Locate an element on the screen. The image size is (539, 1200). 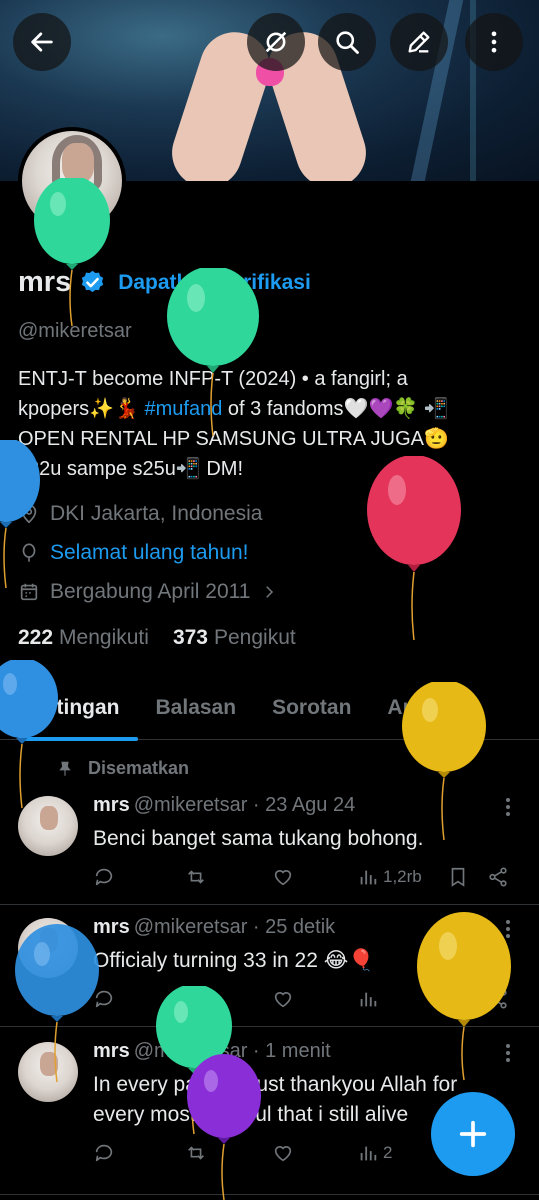
compose-post-button is located at coordinates (473, 1134).